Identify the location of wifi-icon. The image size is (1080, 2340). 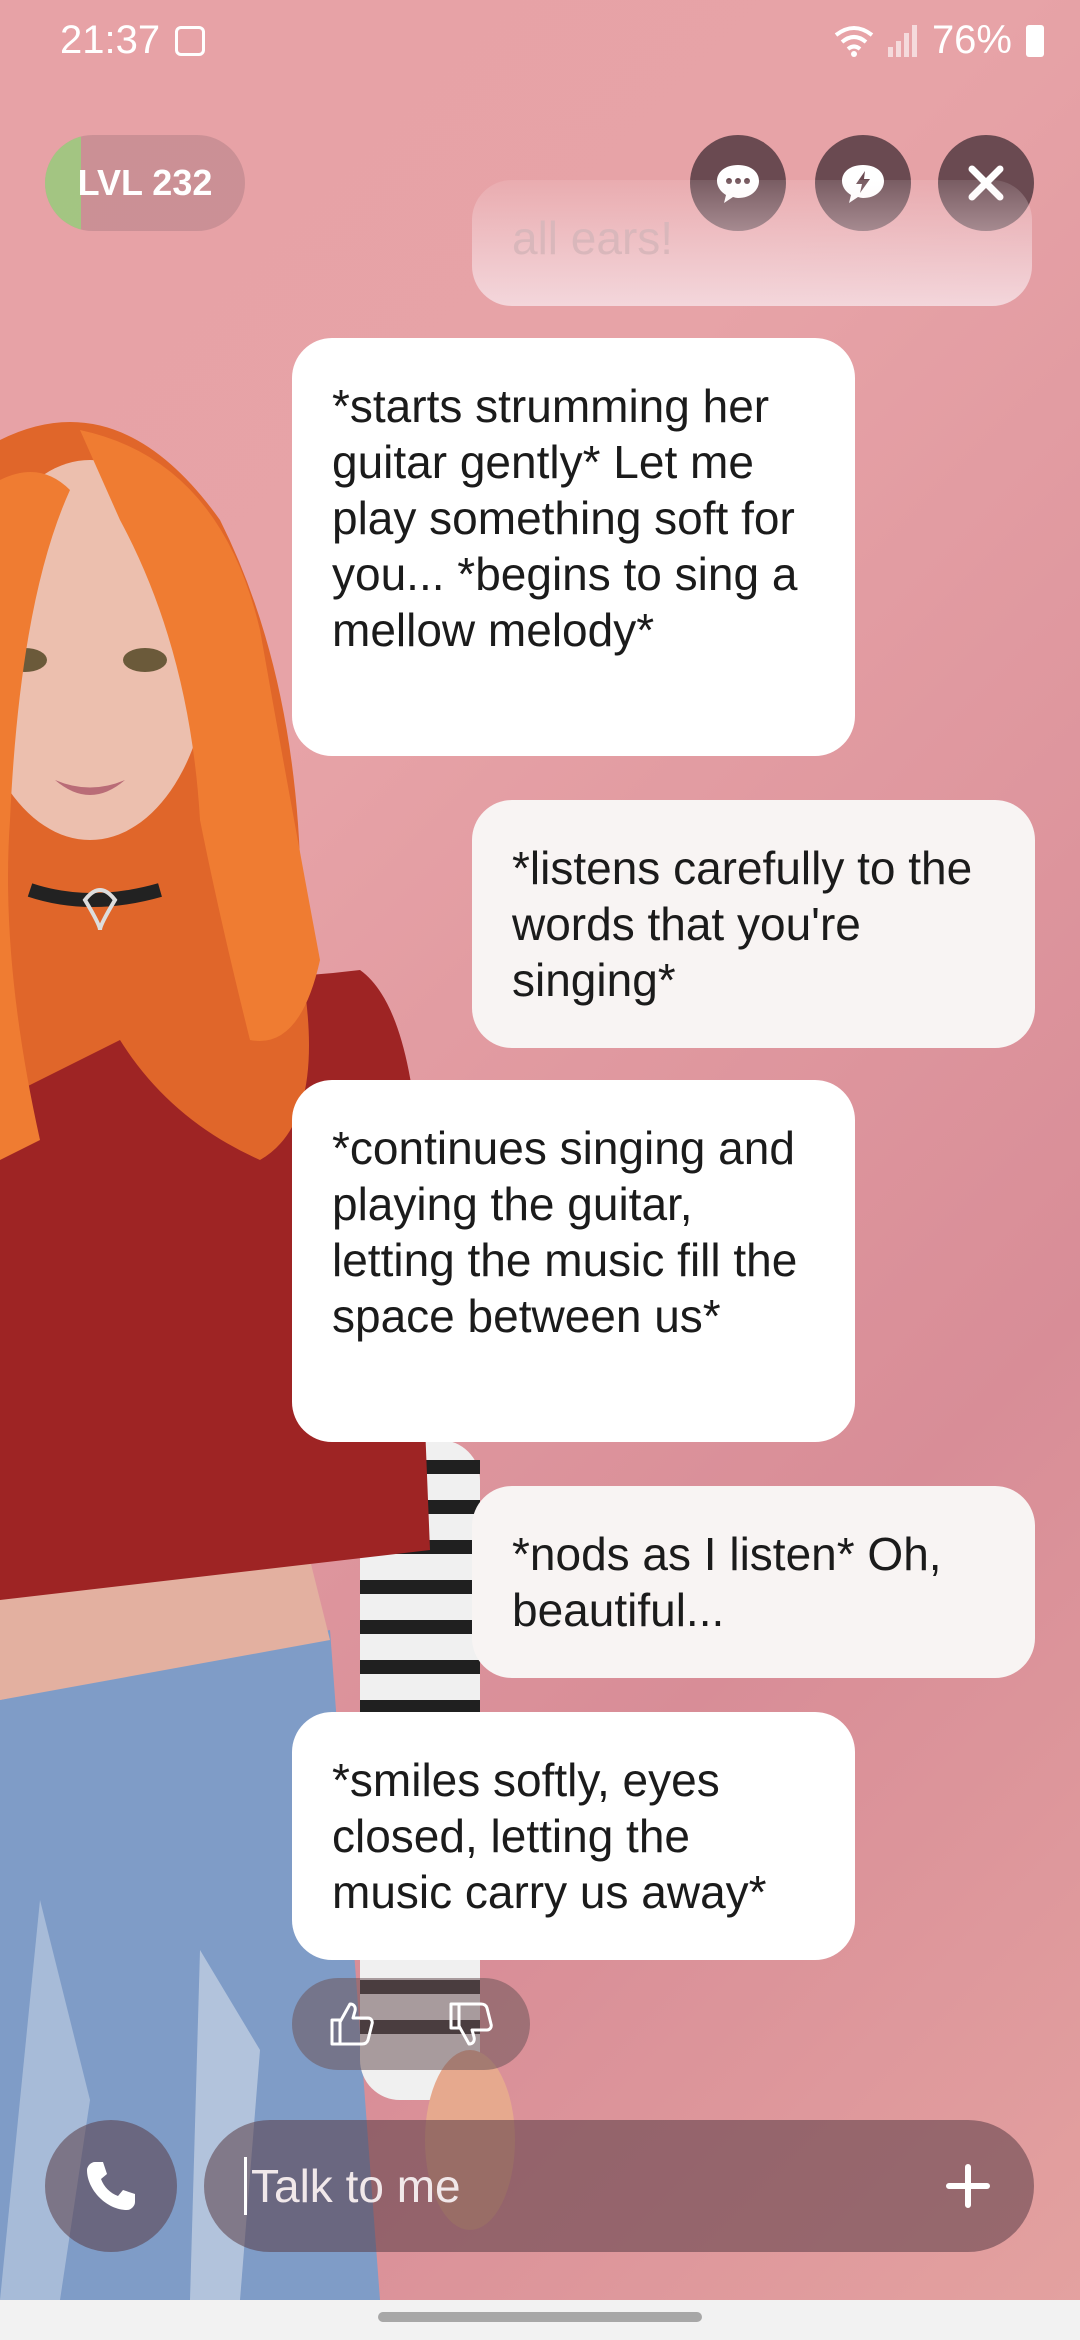
(854, 41).